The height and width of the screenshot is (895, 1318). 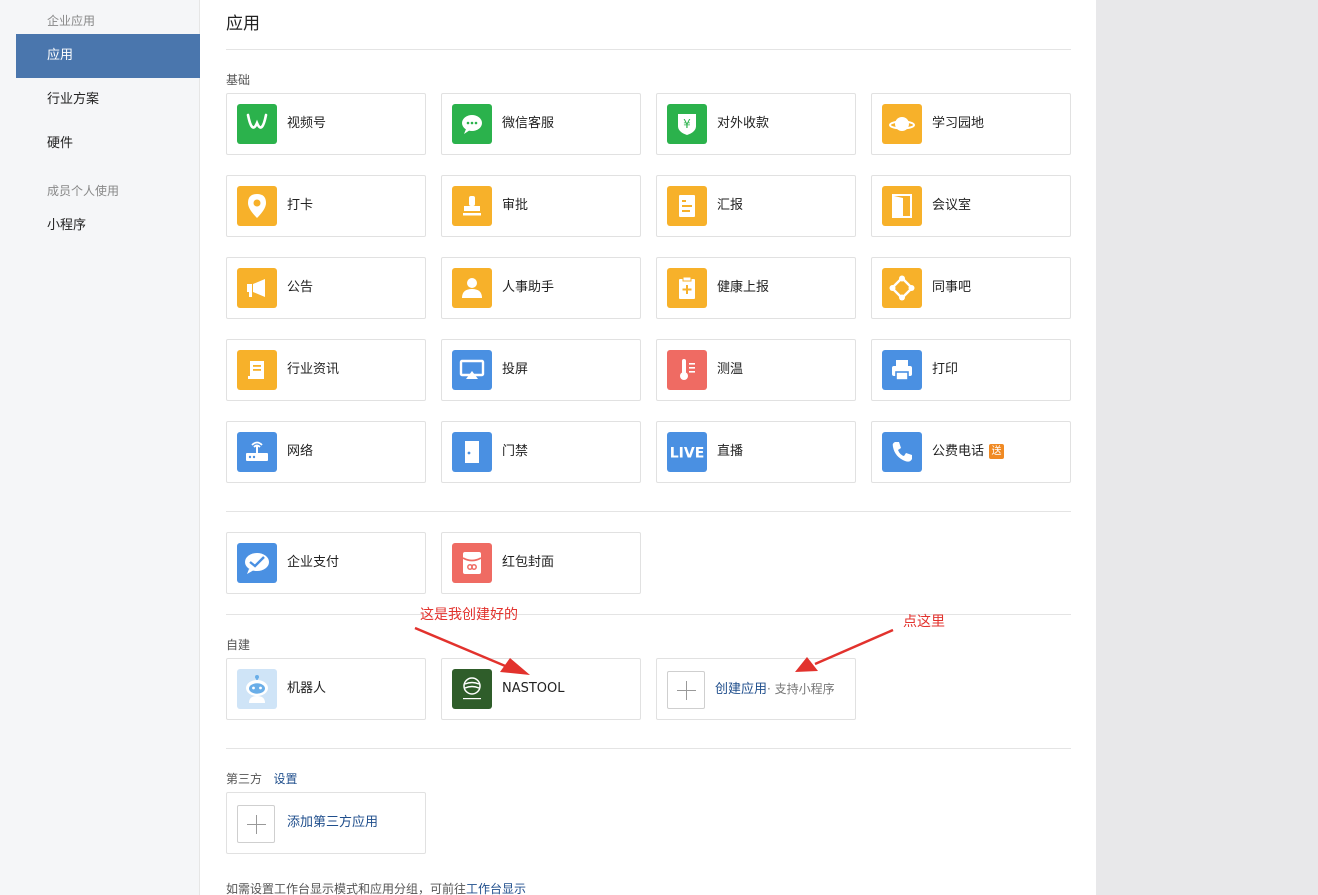 I want to click on arrow-line-right, so click(x=854, y=647).